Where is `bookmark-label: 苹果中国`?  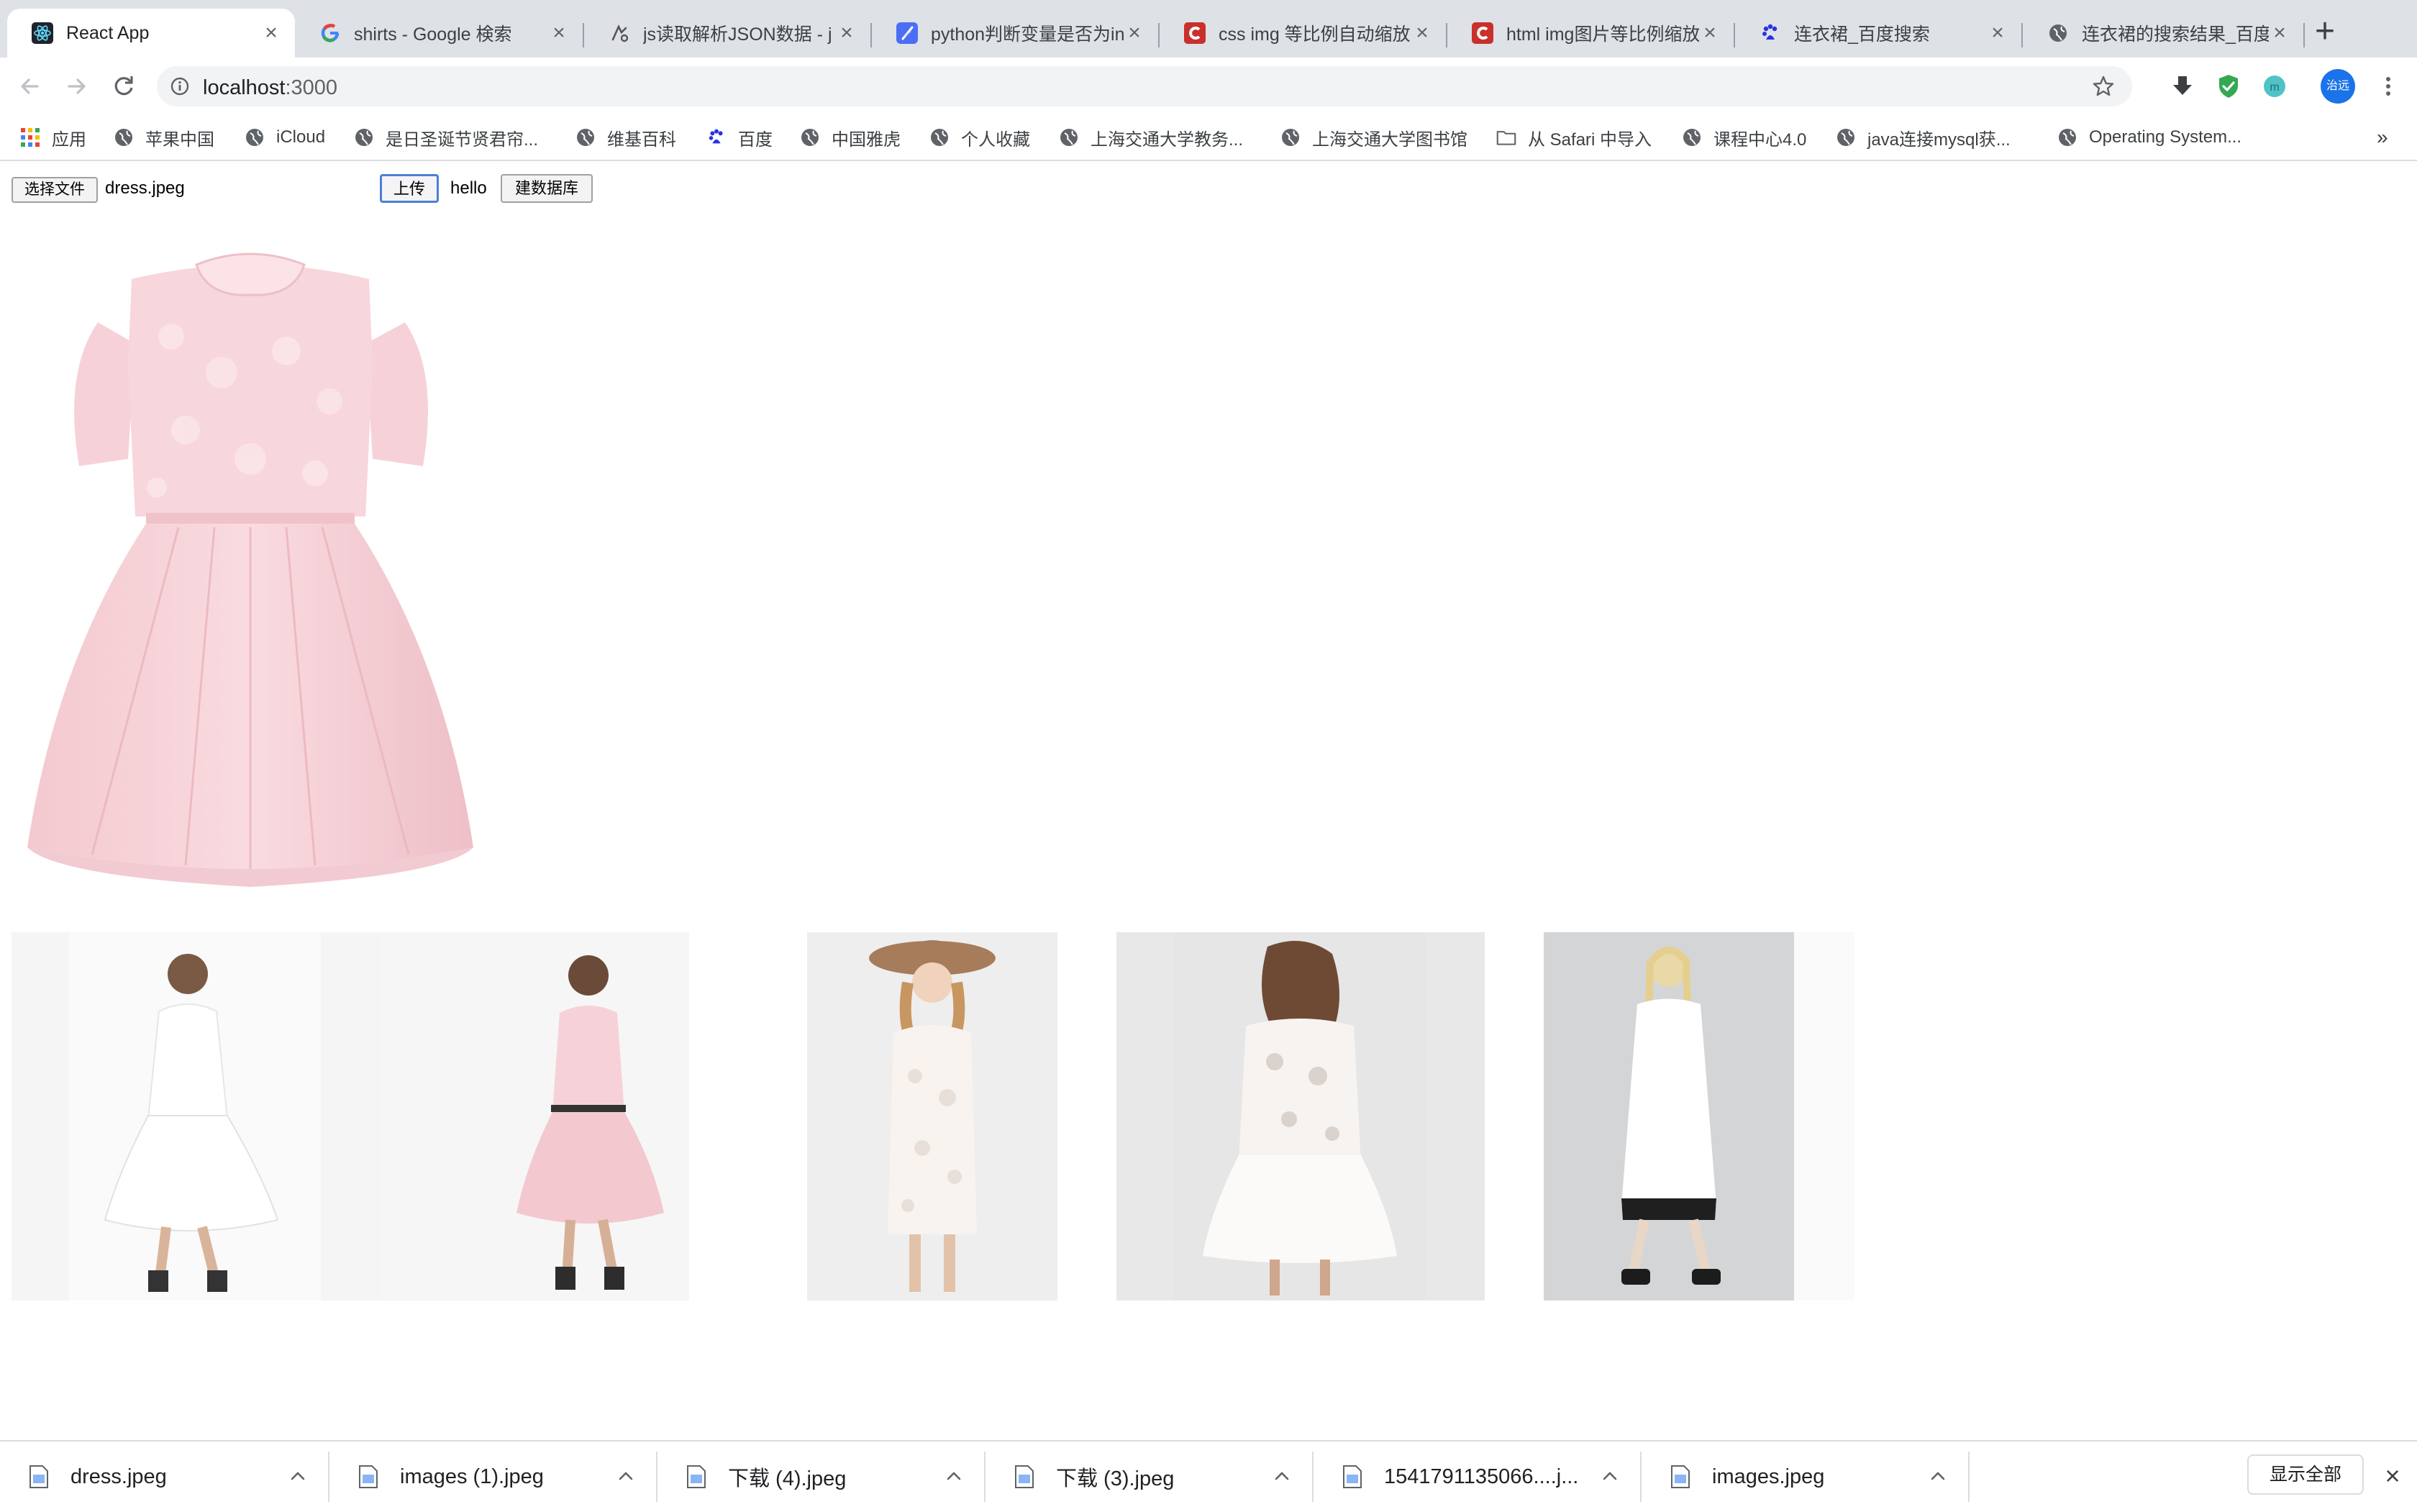
bookmark-label: 苹果中国 is located at coordinates (179, 140).